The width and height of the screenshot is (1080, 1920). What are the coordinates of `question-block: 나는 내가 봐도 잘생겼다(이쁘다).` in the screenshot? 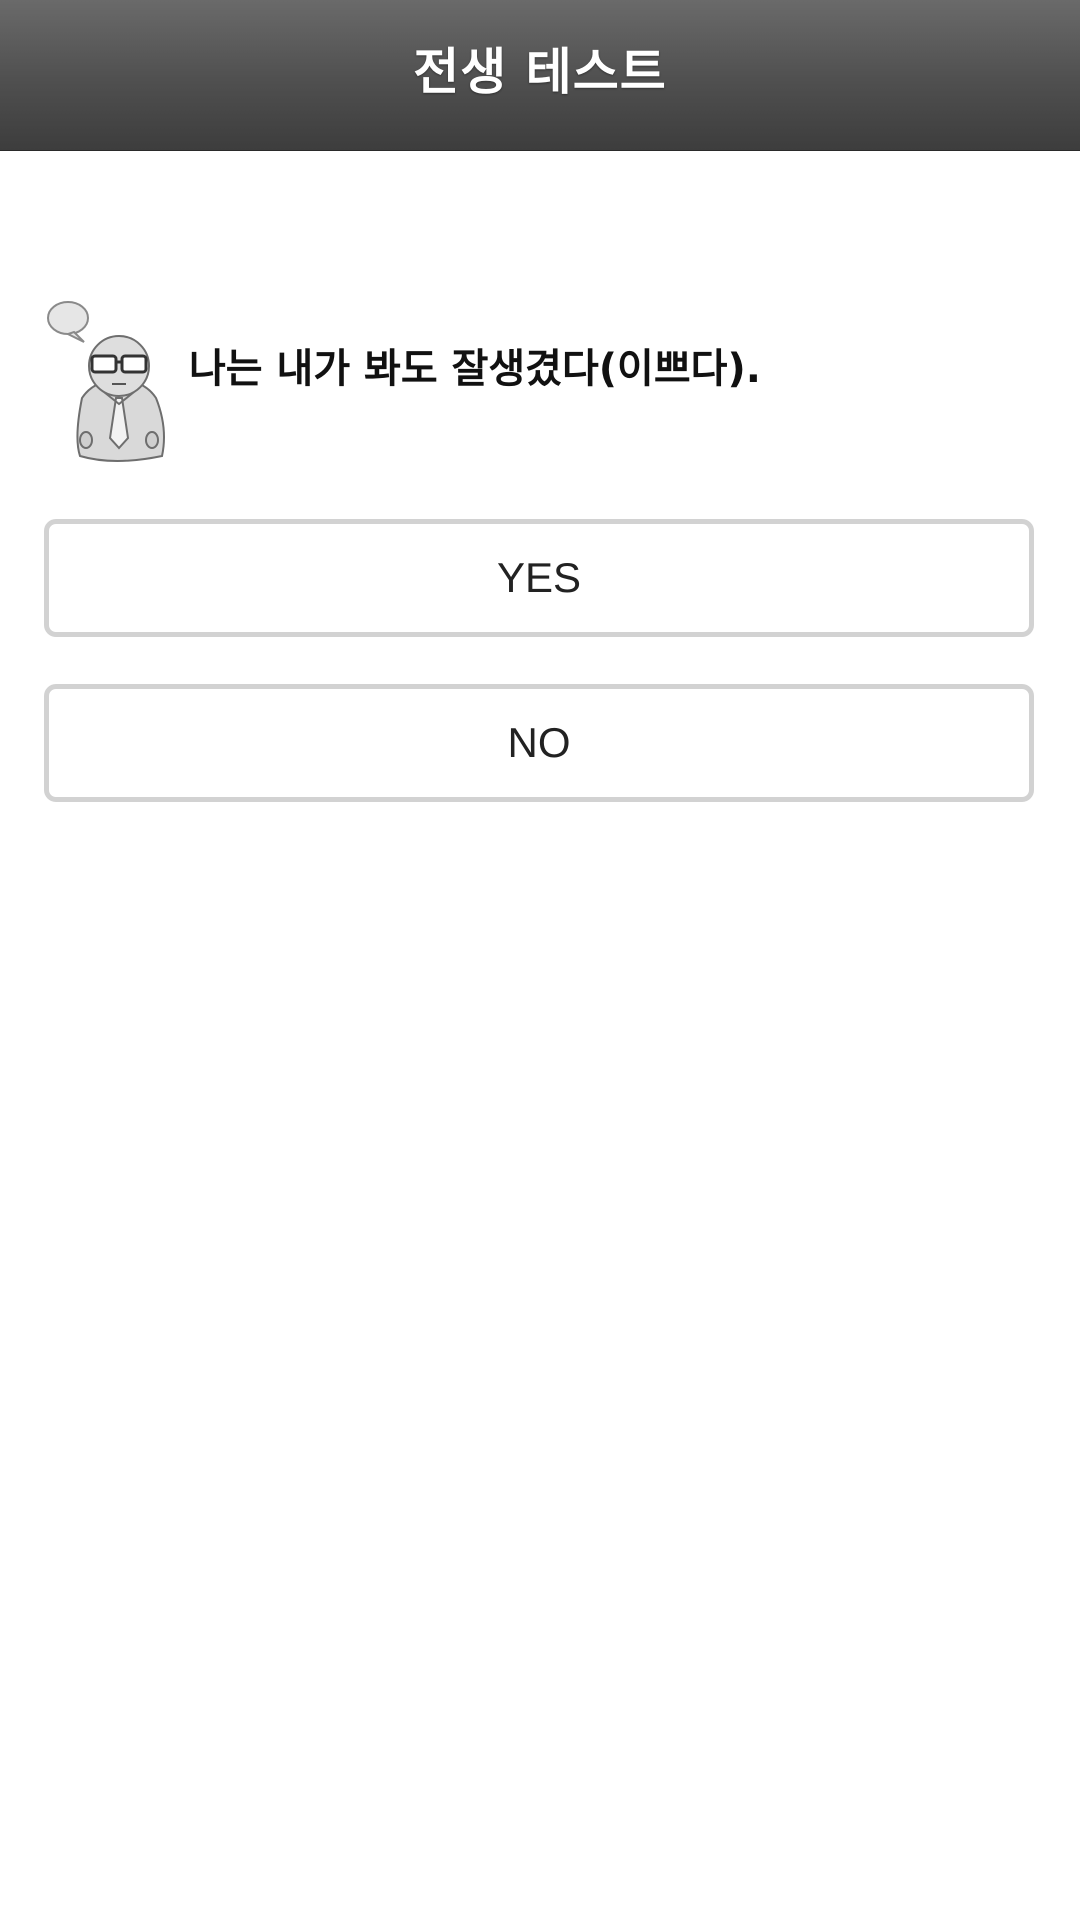 It's located at (539, 380).